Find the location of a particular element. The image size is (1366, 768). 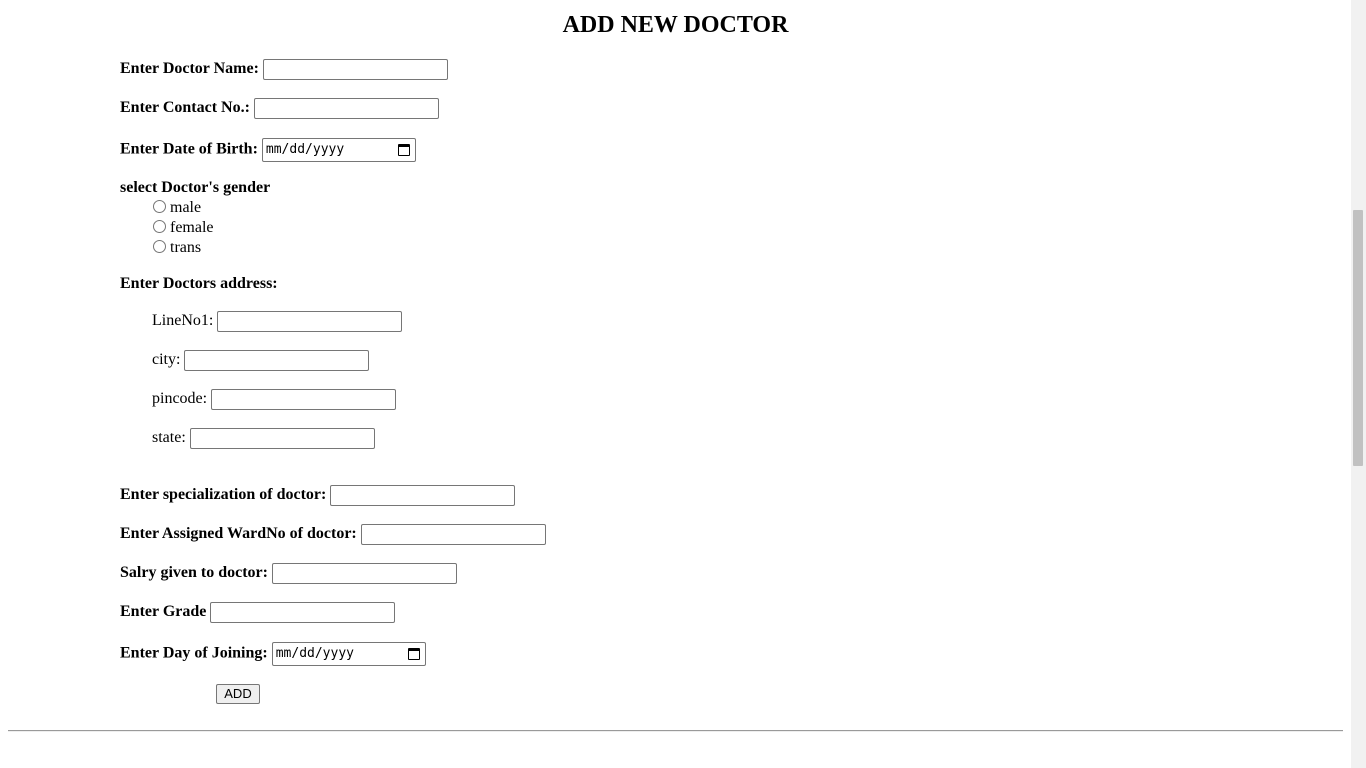

gender-option-trans: trans is located at coordinates (176, 248).